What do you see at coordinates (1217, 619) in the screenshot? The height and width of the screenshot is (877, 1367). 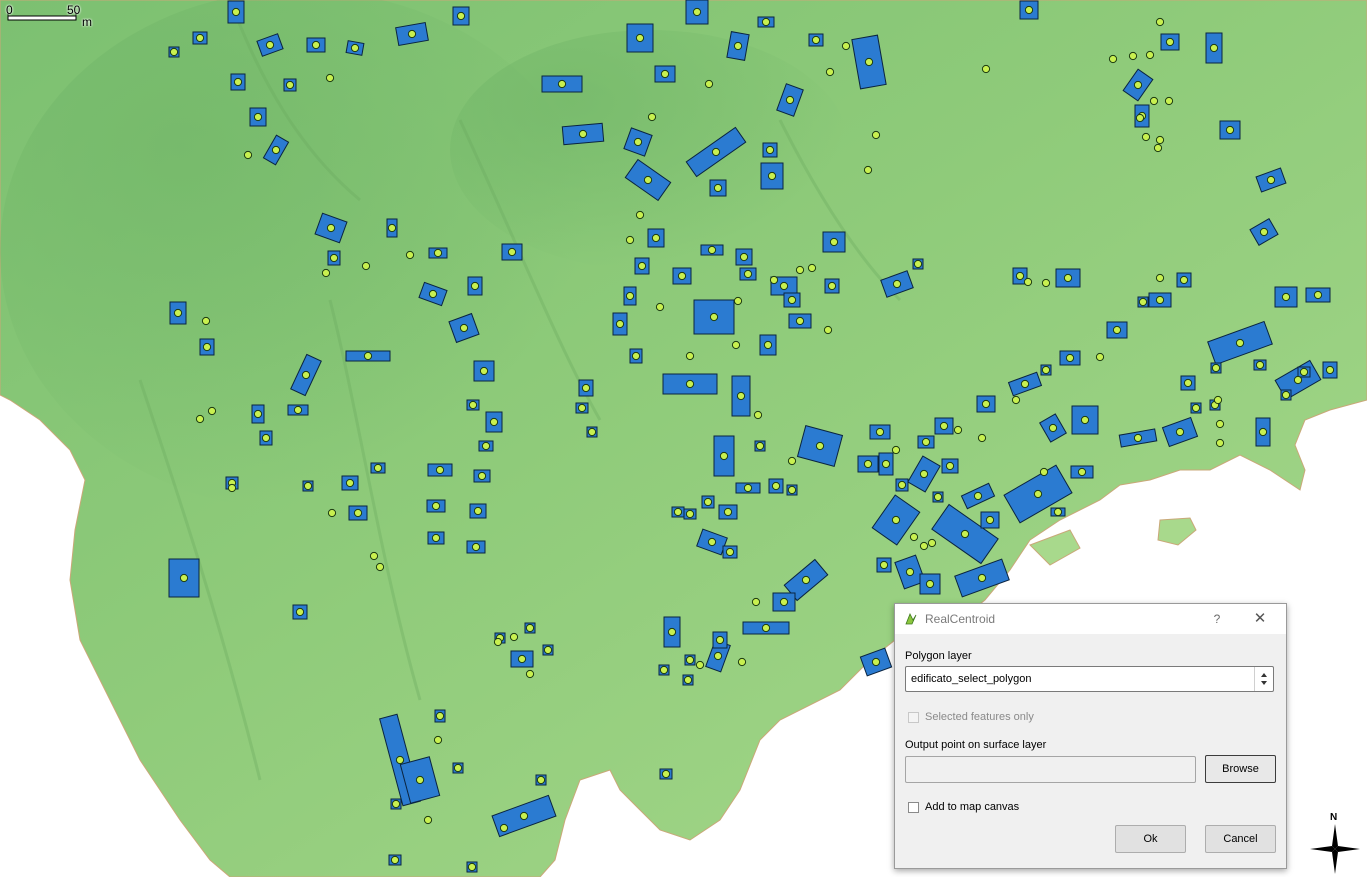 I see `help-button: ?` at bounding box center [1217, 619].